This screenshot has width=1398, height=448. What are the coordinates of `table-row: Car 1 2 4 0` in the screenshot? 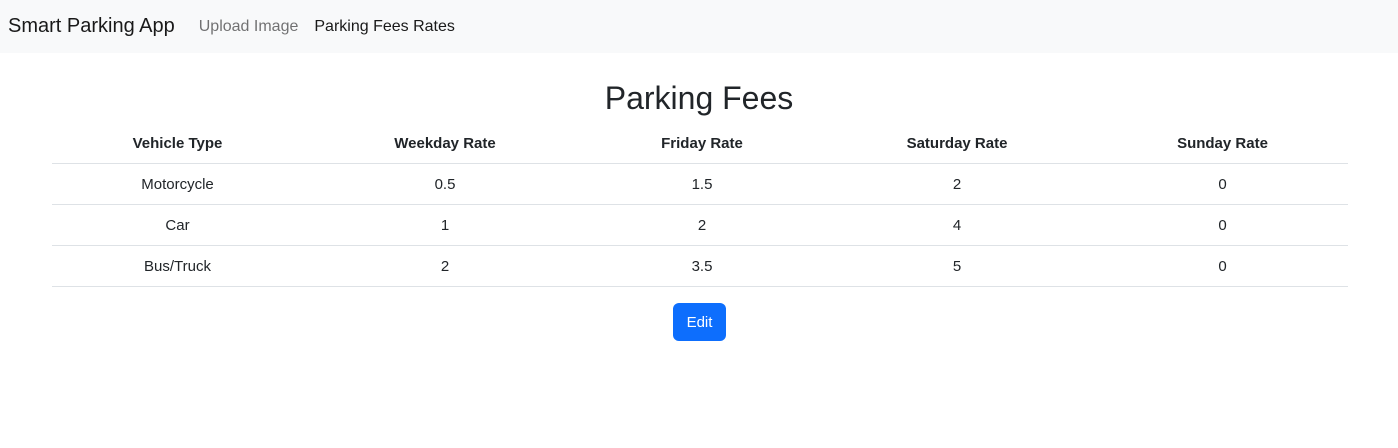 It's located at (700, 225).